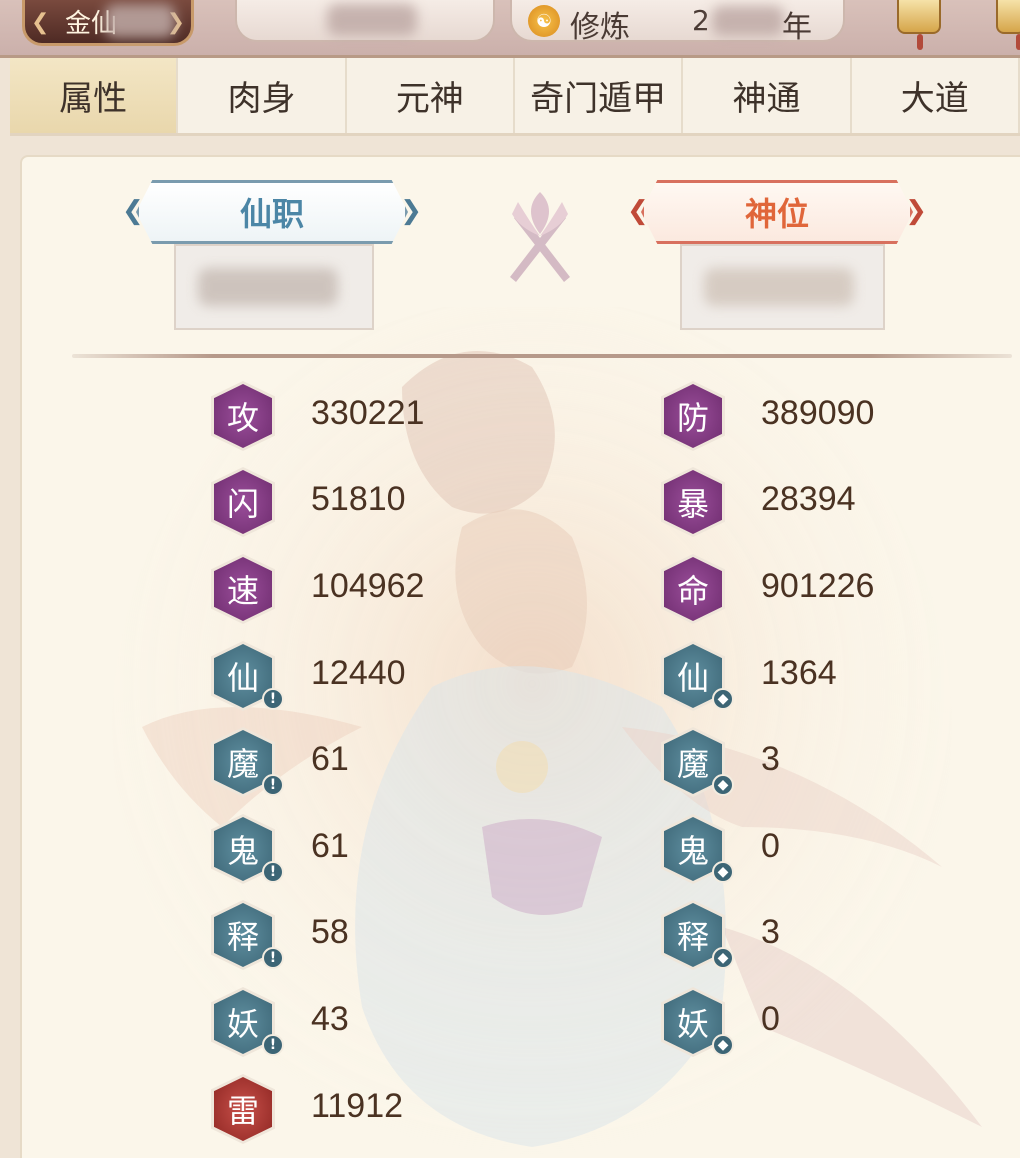 Image resolution: width=1020 pixels, height=1158 pixels. I want to click on stat-value: 104962, so click(368, 586).